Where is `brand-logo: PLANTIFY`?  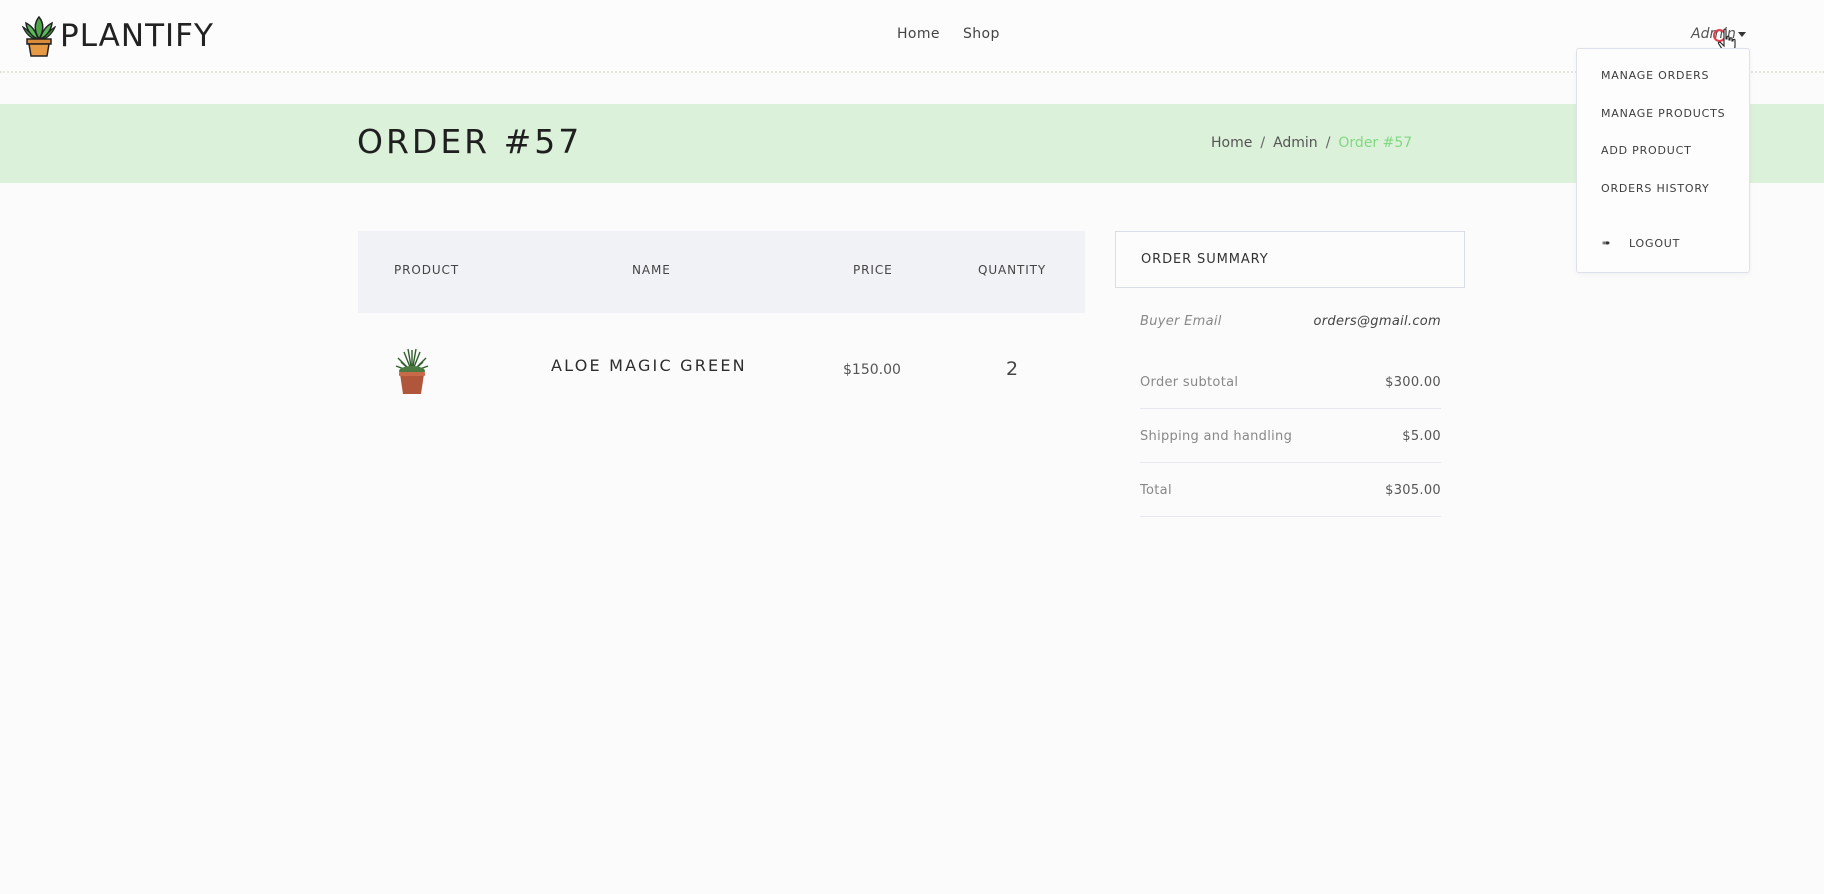 brand-logo: PLANTIFY is located at coordinates (118, 36).